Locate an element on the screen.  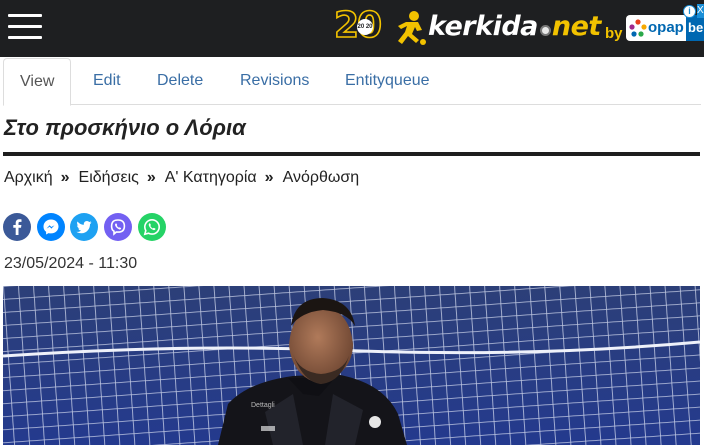
ad-close-button: X is located at coordinates (700, 11).